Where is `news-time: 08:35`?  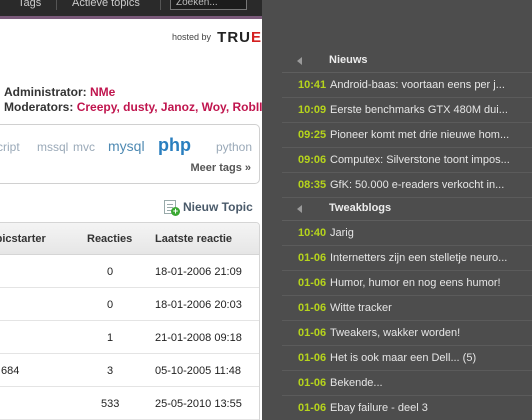
news-time: 08:35 is located at coordinates (312, 185).